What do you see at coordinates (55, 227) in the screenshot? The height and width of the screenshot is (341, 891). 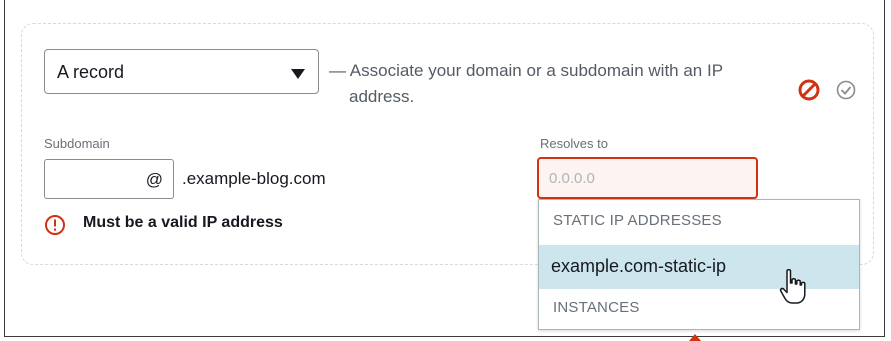 I see `error-icon` at bounding box center [55, 227].